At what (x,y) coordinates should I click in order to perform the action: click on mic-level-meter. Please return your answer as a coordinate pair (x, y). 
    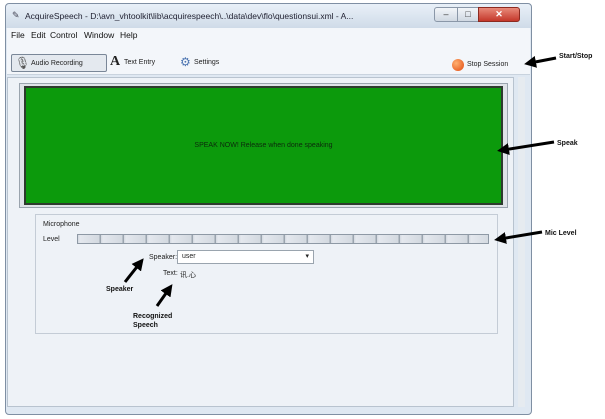
    Looking at the image, I should click on (283, 239).